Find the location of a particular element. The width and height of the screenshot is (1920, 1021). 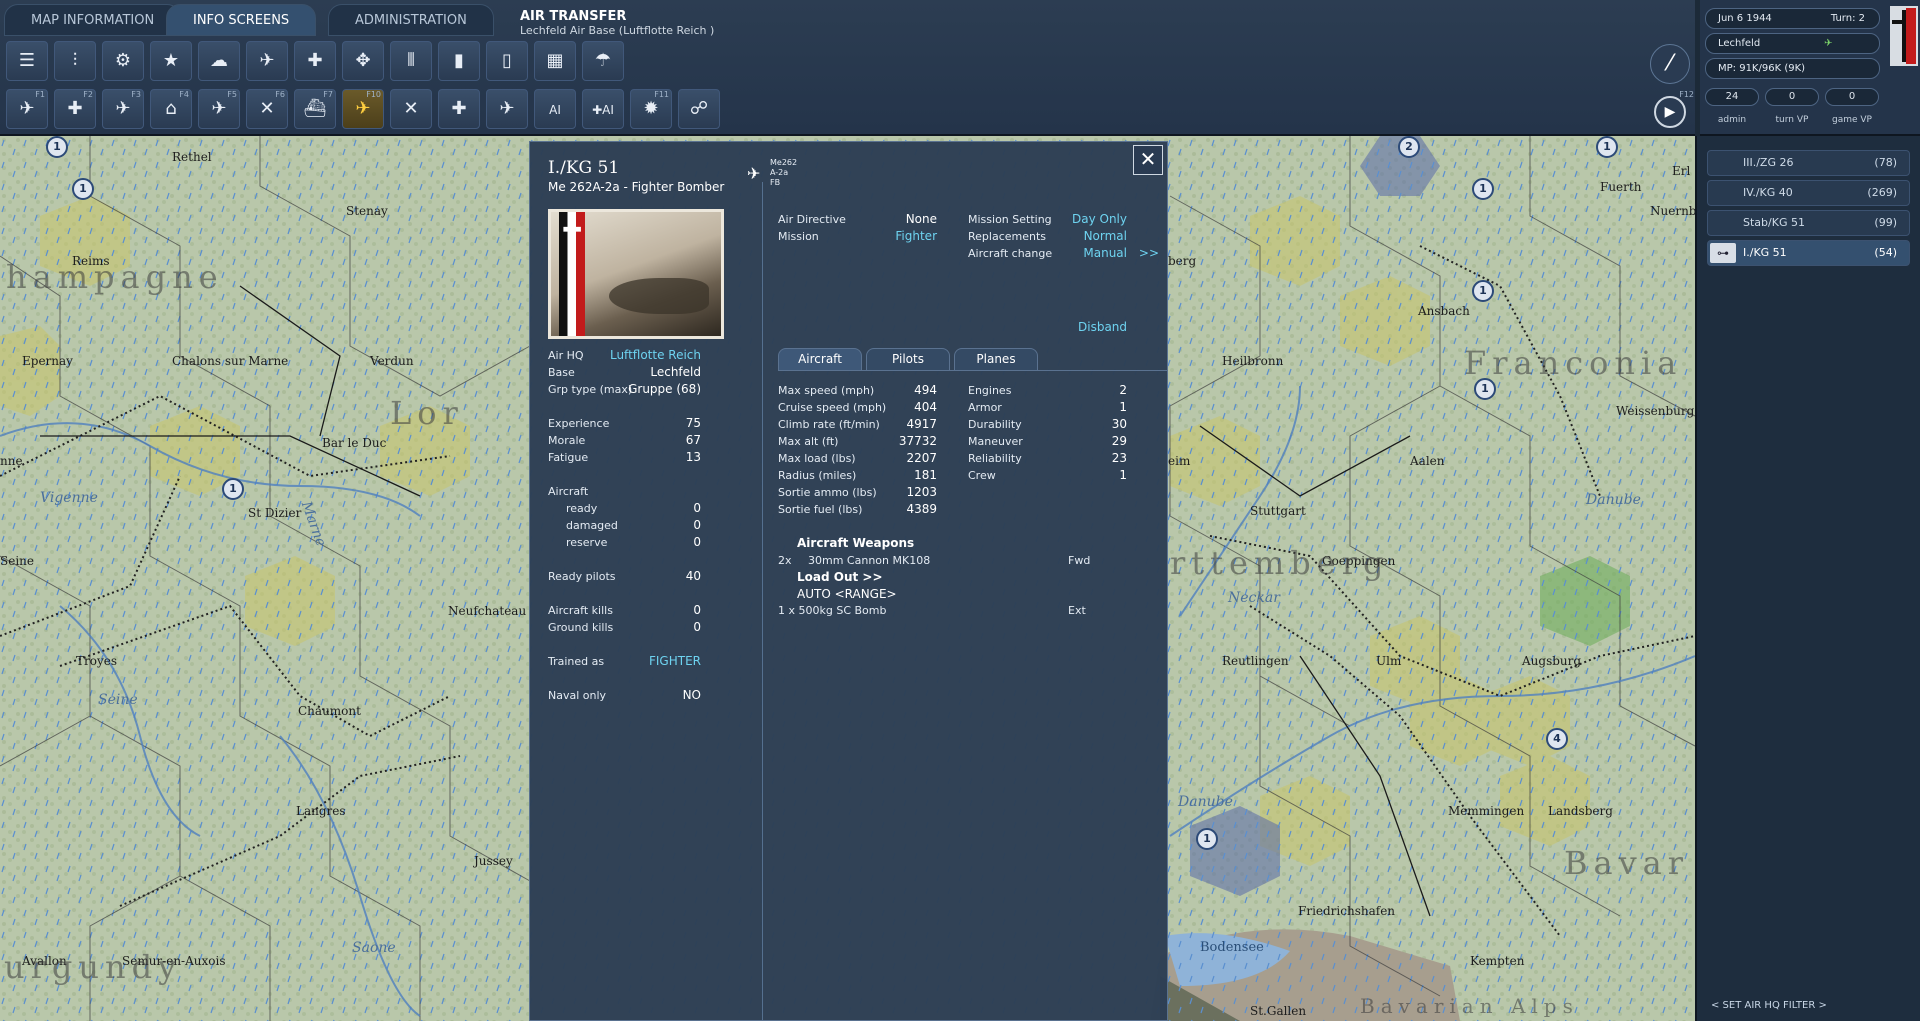

tab-aircraft: Aircraft is located at coordinates (820, 359).